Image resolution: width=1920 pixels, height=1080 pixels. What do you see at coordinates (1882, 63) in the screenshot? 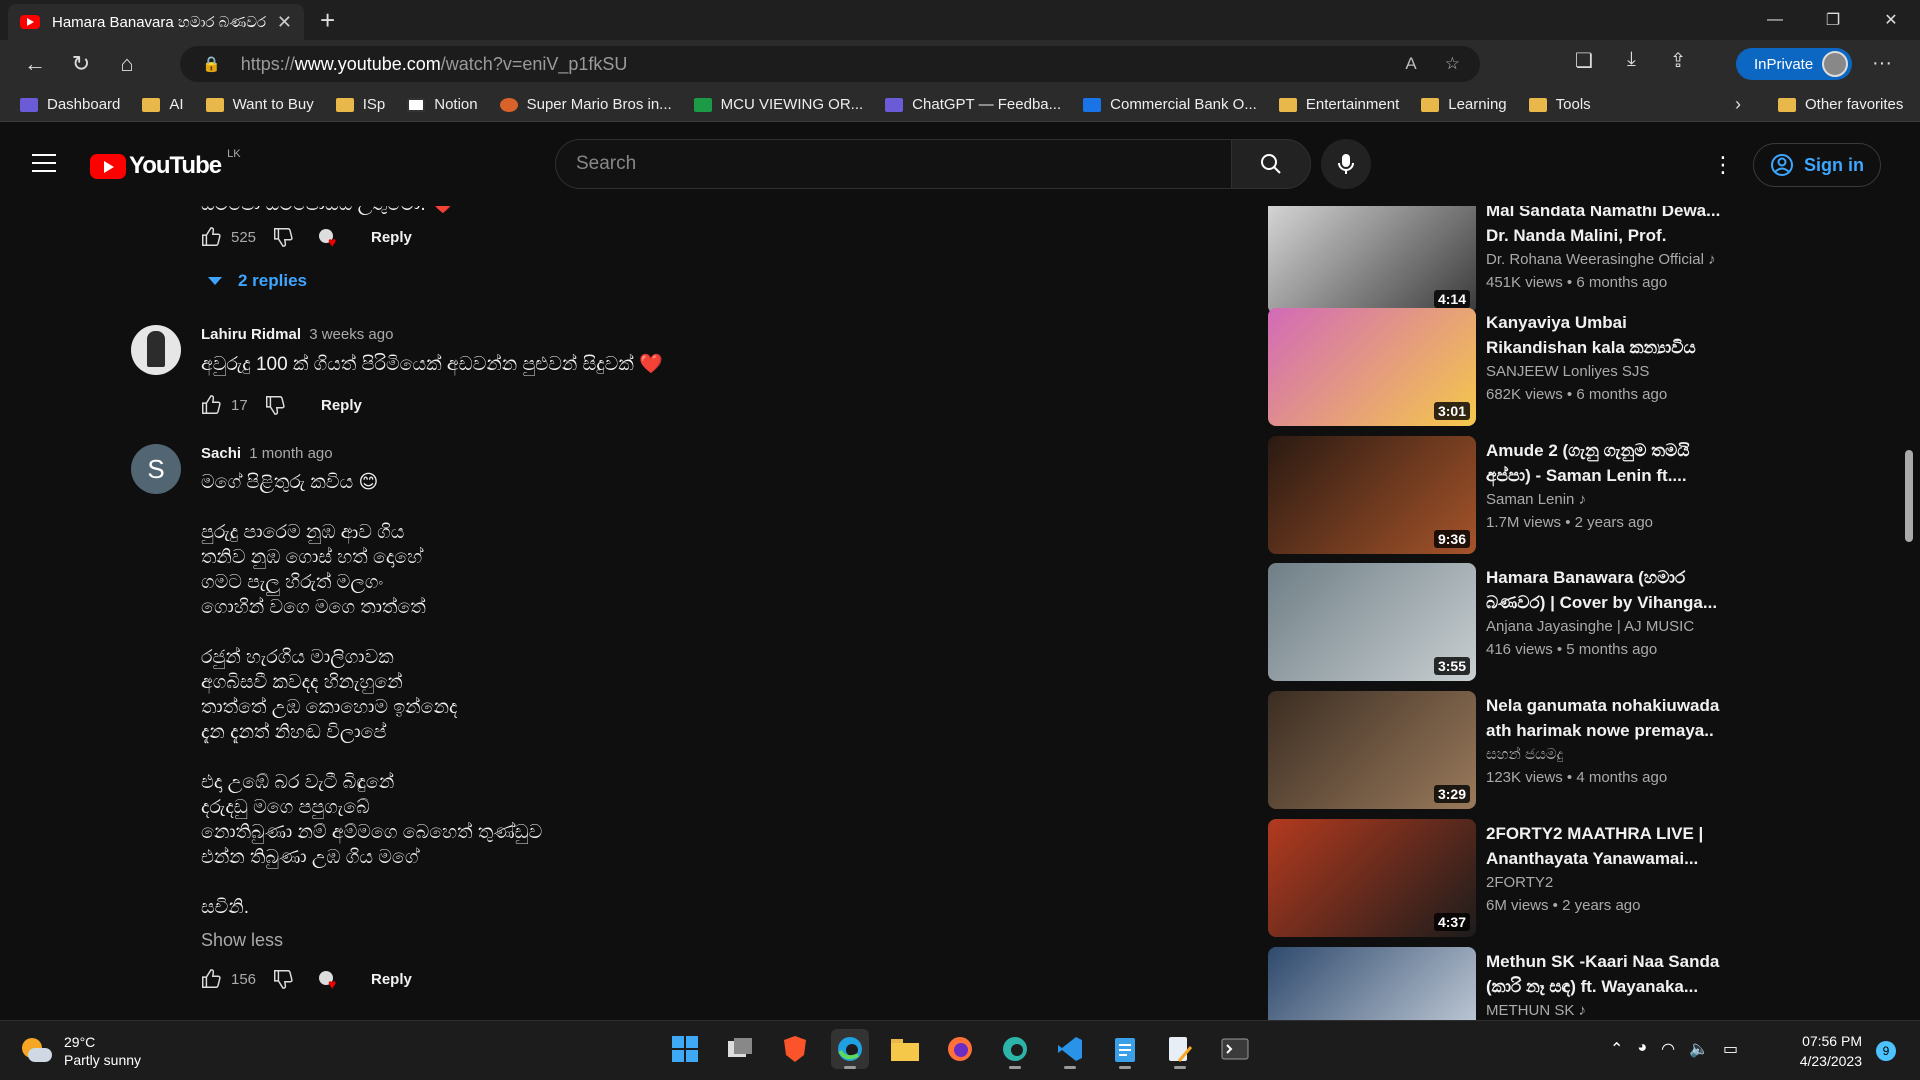
I see `browser-menu-icon: ···` at bounding box center [1882, 63].